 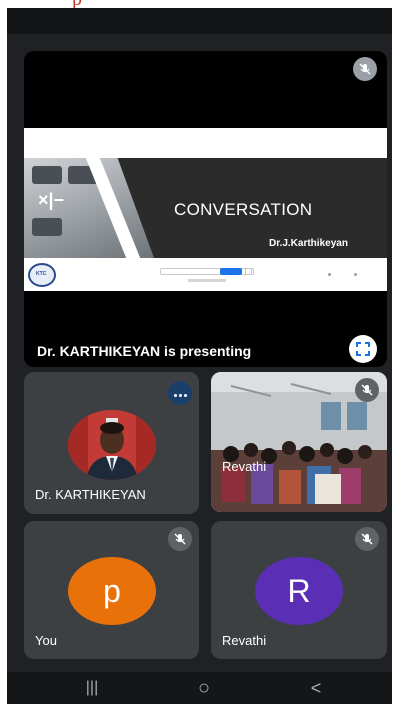 What do you see at coordinates (204, 688) in the screenshot?
I see `home-button: ○` at bounding box center [204, 688].